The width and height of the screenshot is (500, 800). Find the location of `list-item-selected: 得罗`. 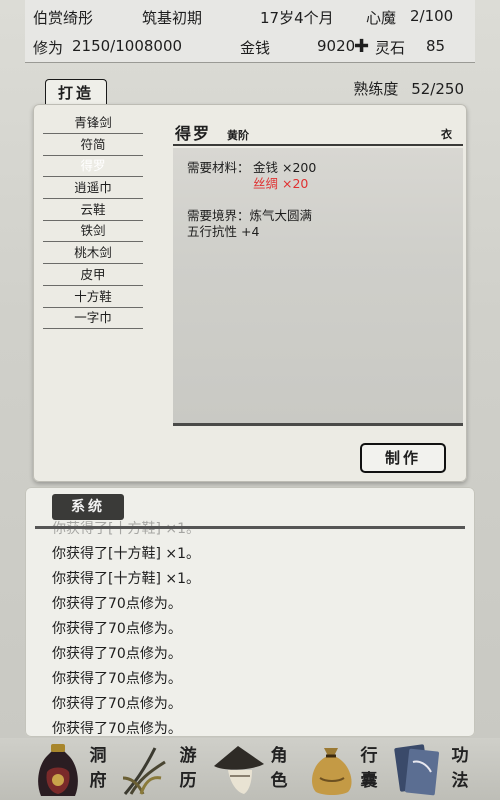

list-item-selected: 得罗 is located at coordinates (93, 167).